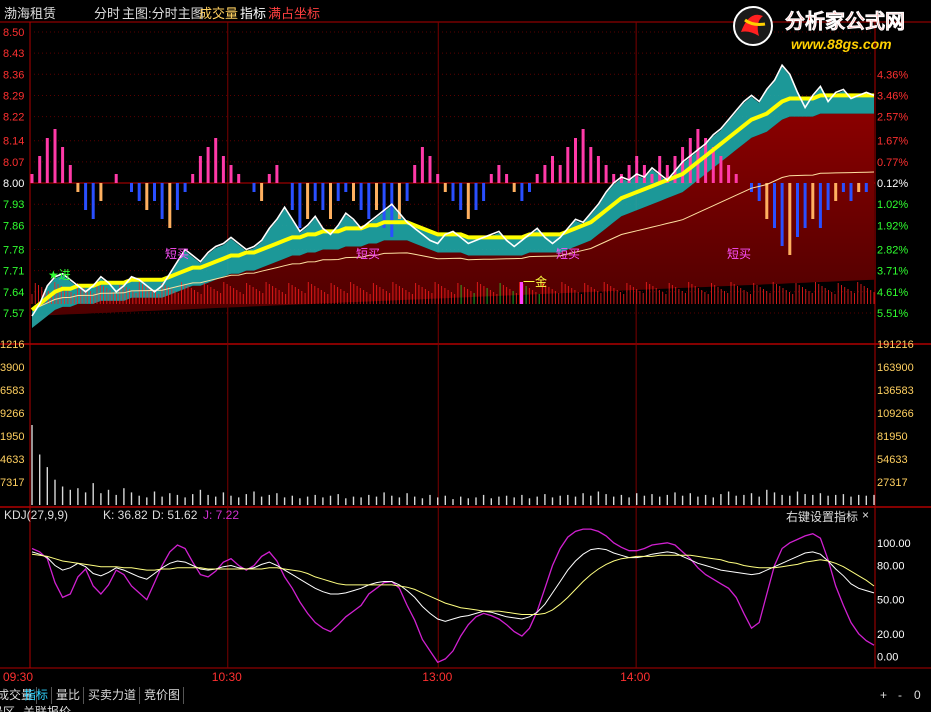  What do you see at coordinates (47, 708) in the screenshot?
I see `footer-related-quotes-tab: 关联报价` at bounding box center [47, 708].